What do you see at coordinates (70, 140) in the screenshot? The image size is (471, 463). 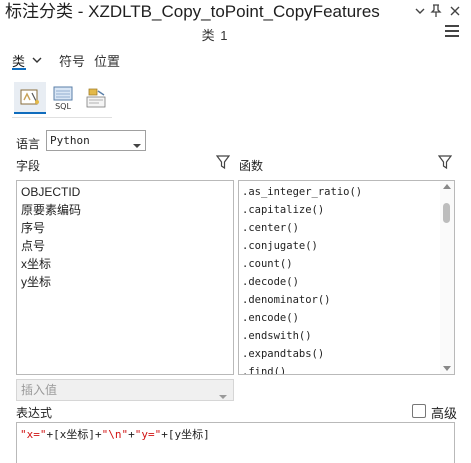 I see `language-value: Python` at bounding box center [70, 140].